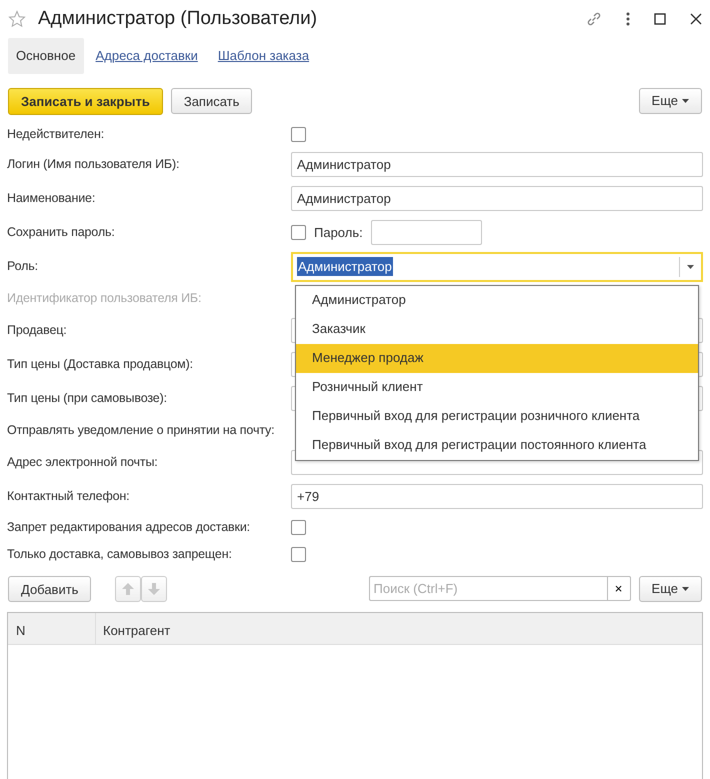 Image resolution: width=710 pixels, height=779 pixels. Describe the element at coordinates (211, 101) in the screenshot. I see `save-button: Записать` at that location.